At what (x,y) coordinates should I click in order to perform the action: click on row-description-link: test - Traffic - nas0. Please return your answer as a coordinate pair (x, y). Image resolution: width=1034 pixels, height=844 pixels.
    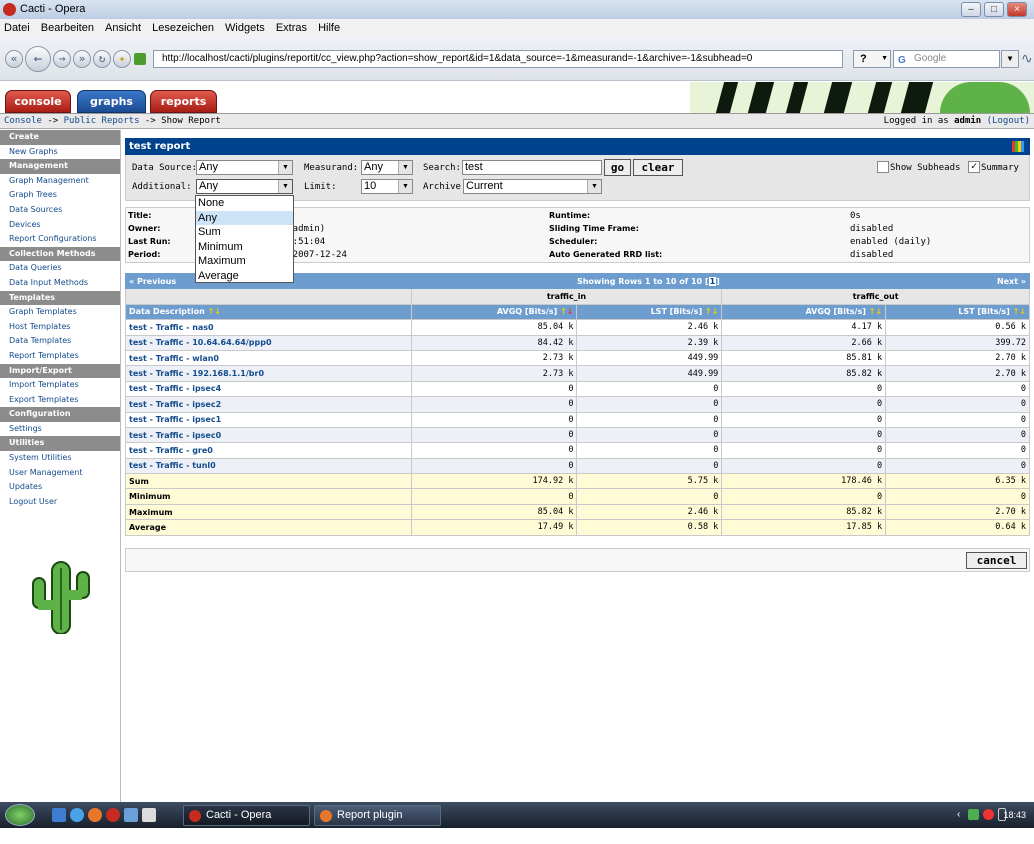
    Looking at the image, I should click on (268, 327).